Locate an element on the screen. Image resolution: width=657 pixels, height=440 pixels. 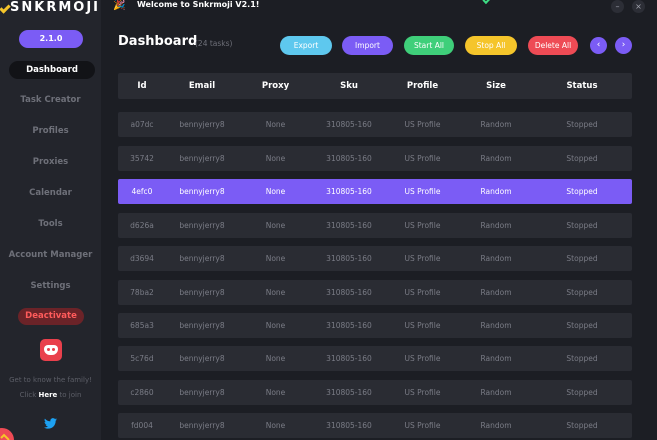
sidebar-item-settings: Settings is located at coordinates (50, 286).